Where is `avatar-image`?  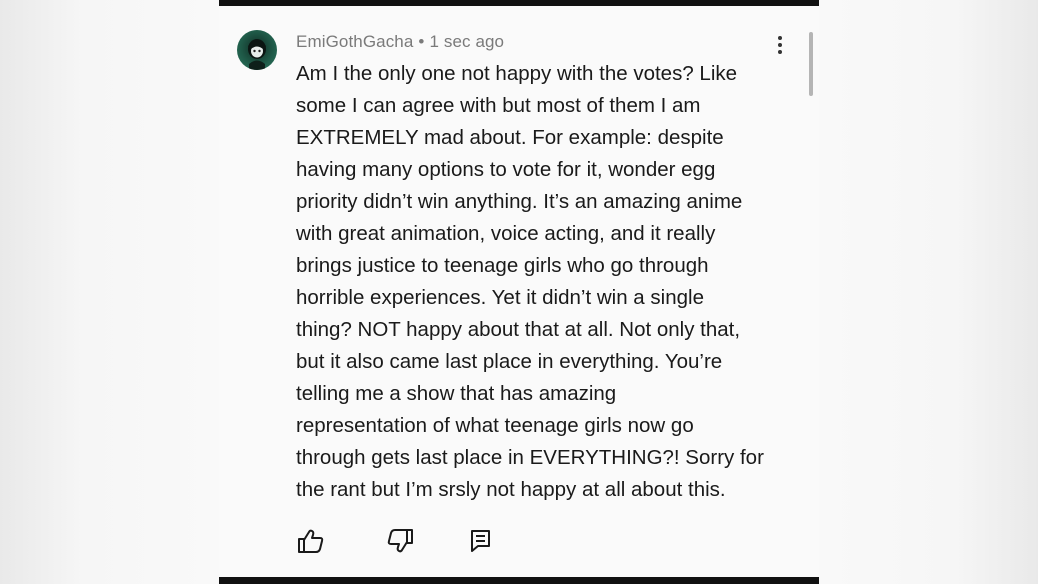
avatar-image is located at coordinates (257, 54).